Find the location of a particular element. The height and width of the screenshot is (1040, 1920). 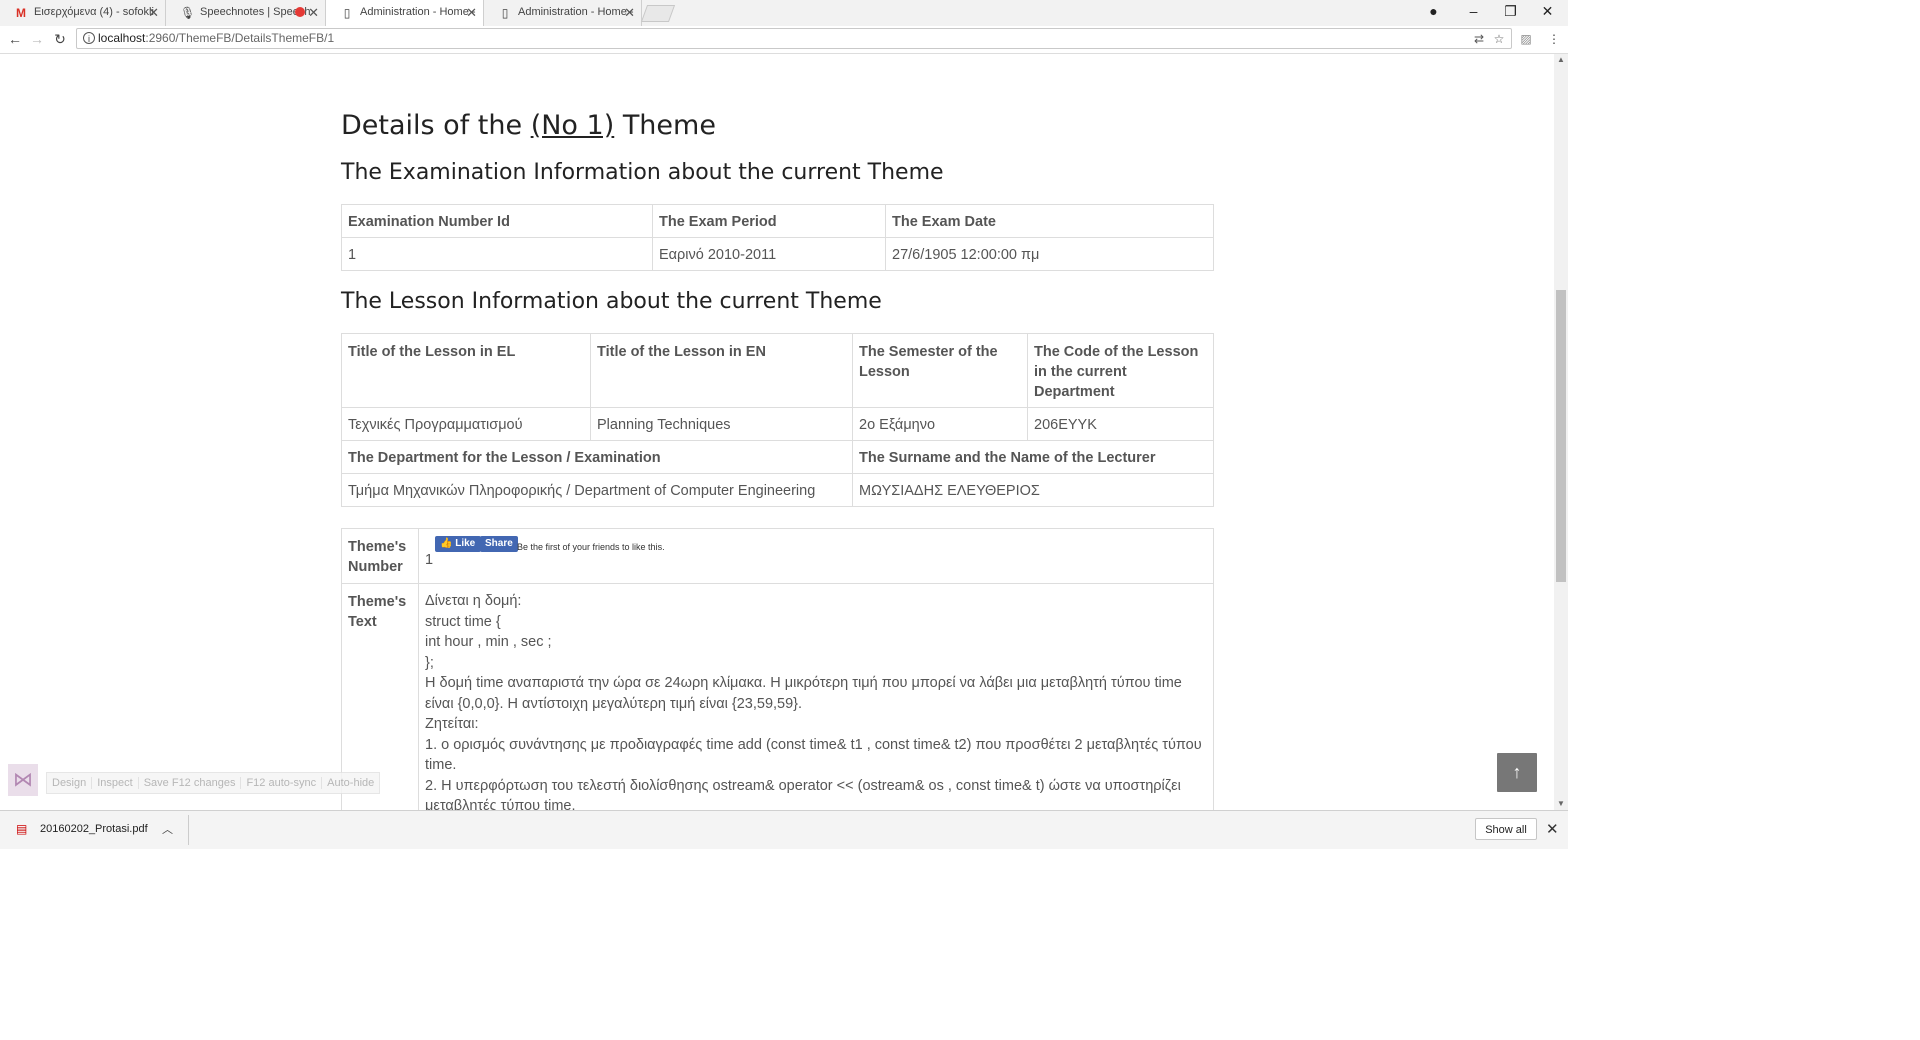

exam-cell: 1 is located at coordinates (497, 254).